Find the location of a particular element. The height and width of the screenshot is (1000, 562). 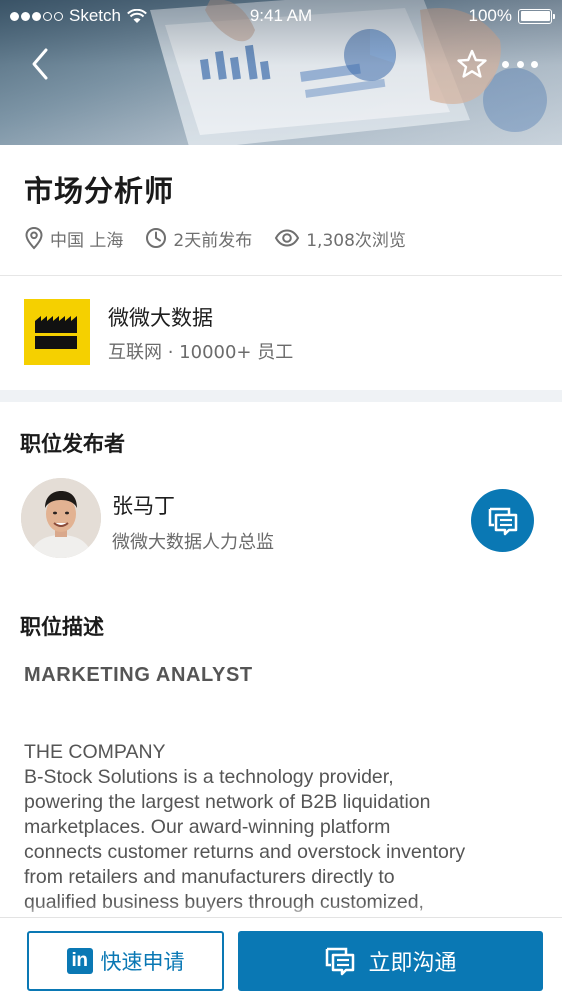

battery-icon is located at coordinates (536, 16).